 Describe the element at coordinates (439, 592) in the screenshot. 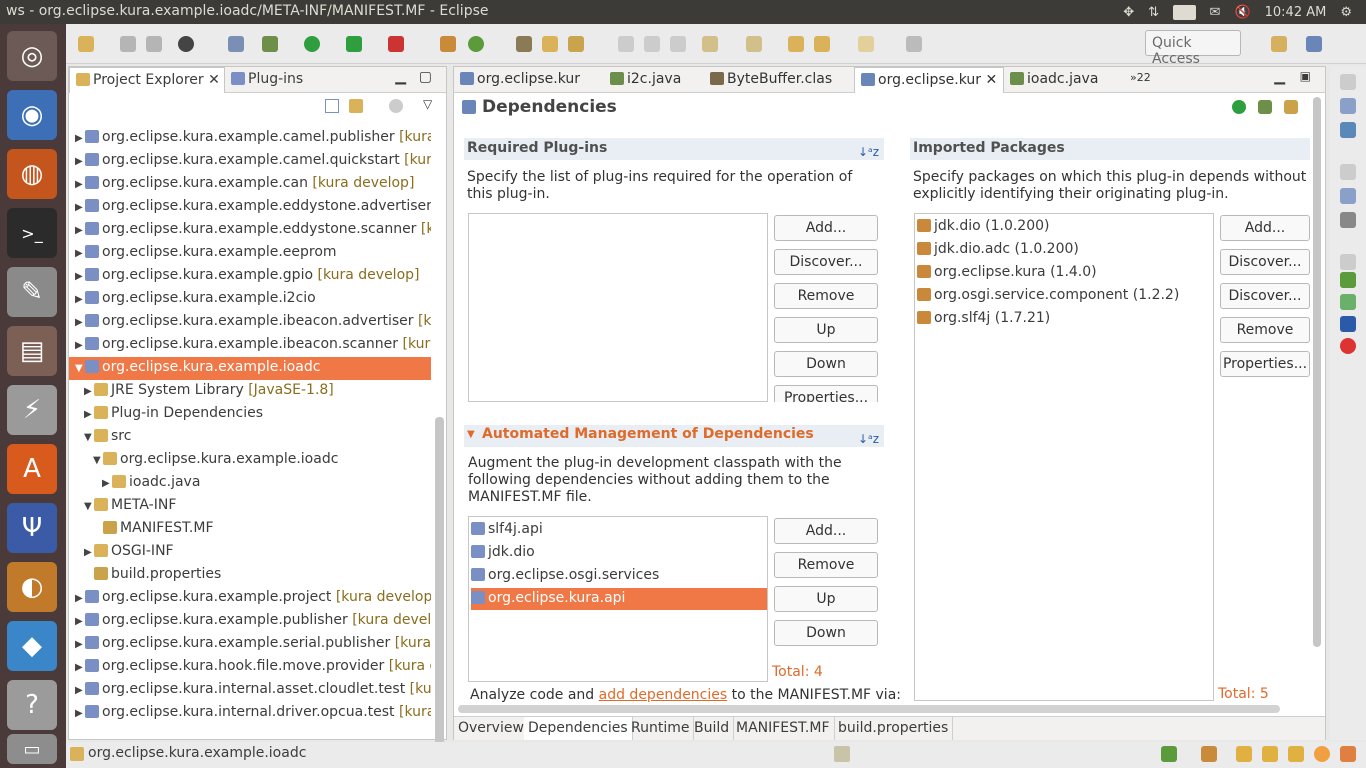

I see `explorer-scrollbar` at that location.